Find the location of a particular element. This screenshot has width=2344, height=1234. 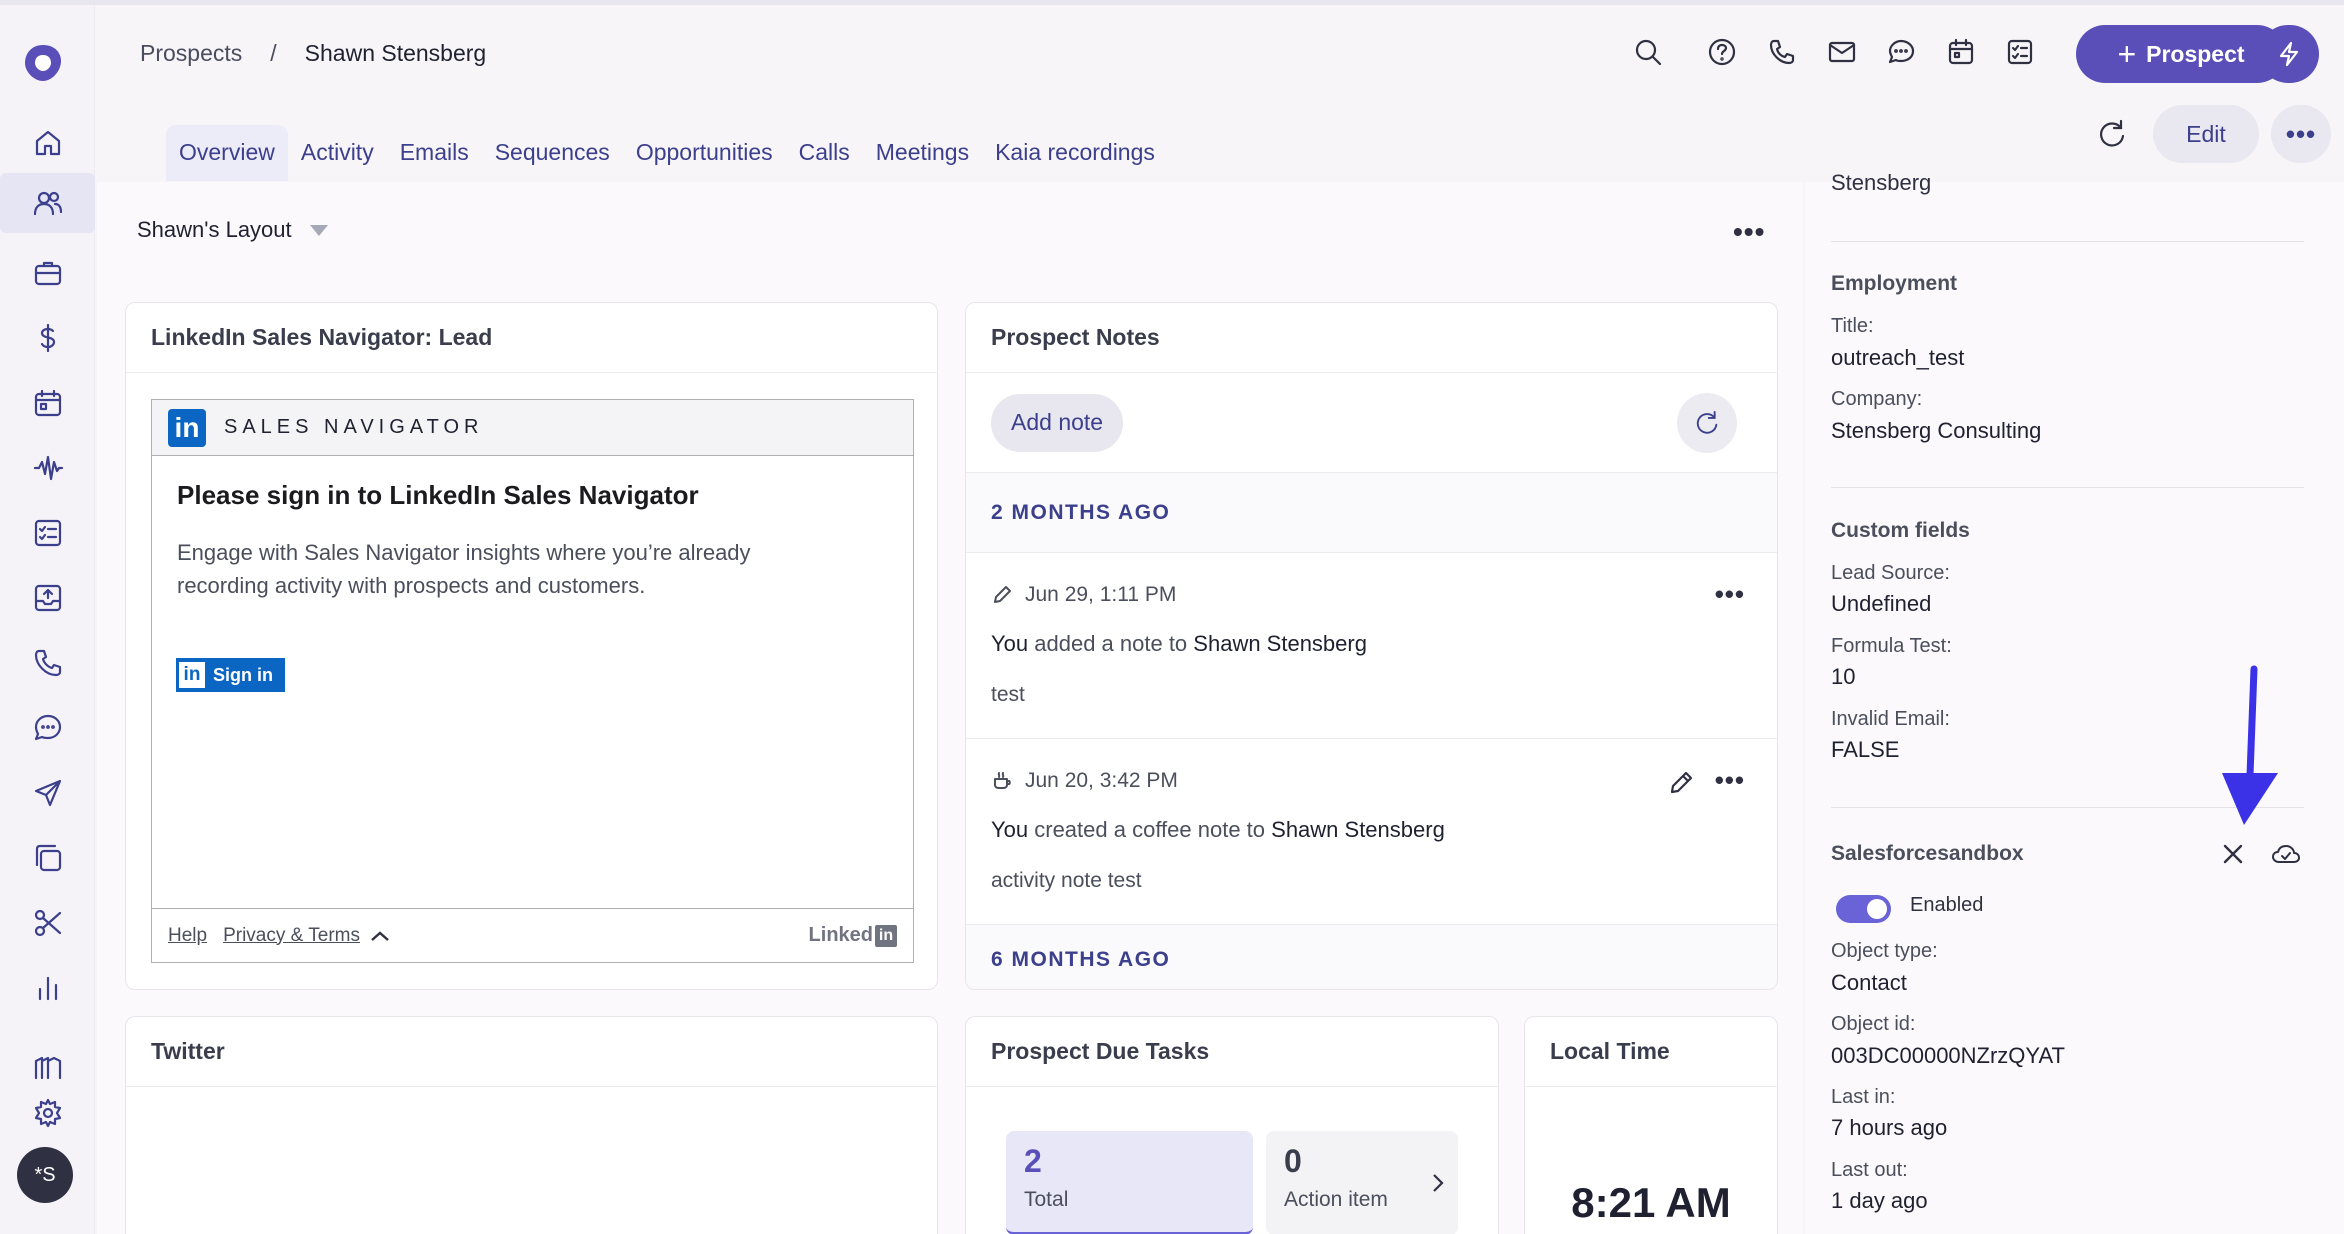

quick-actions-button is located at coordinates (2289, 54).